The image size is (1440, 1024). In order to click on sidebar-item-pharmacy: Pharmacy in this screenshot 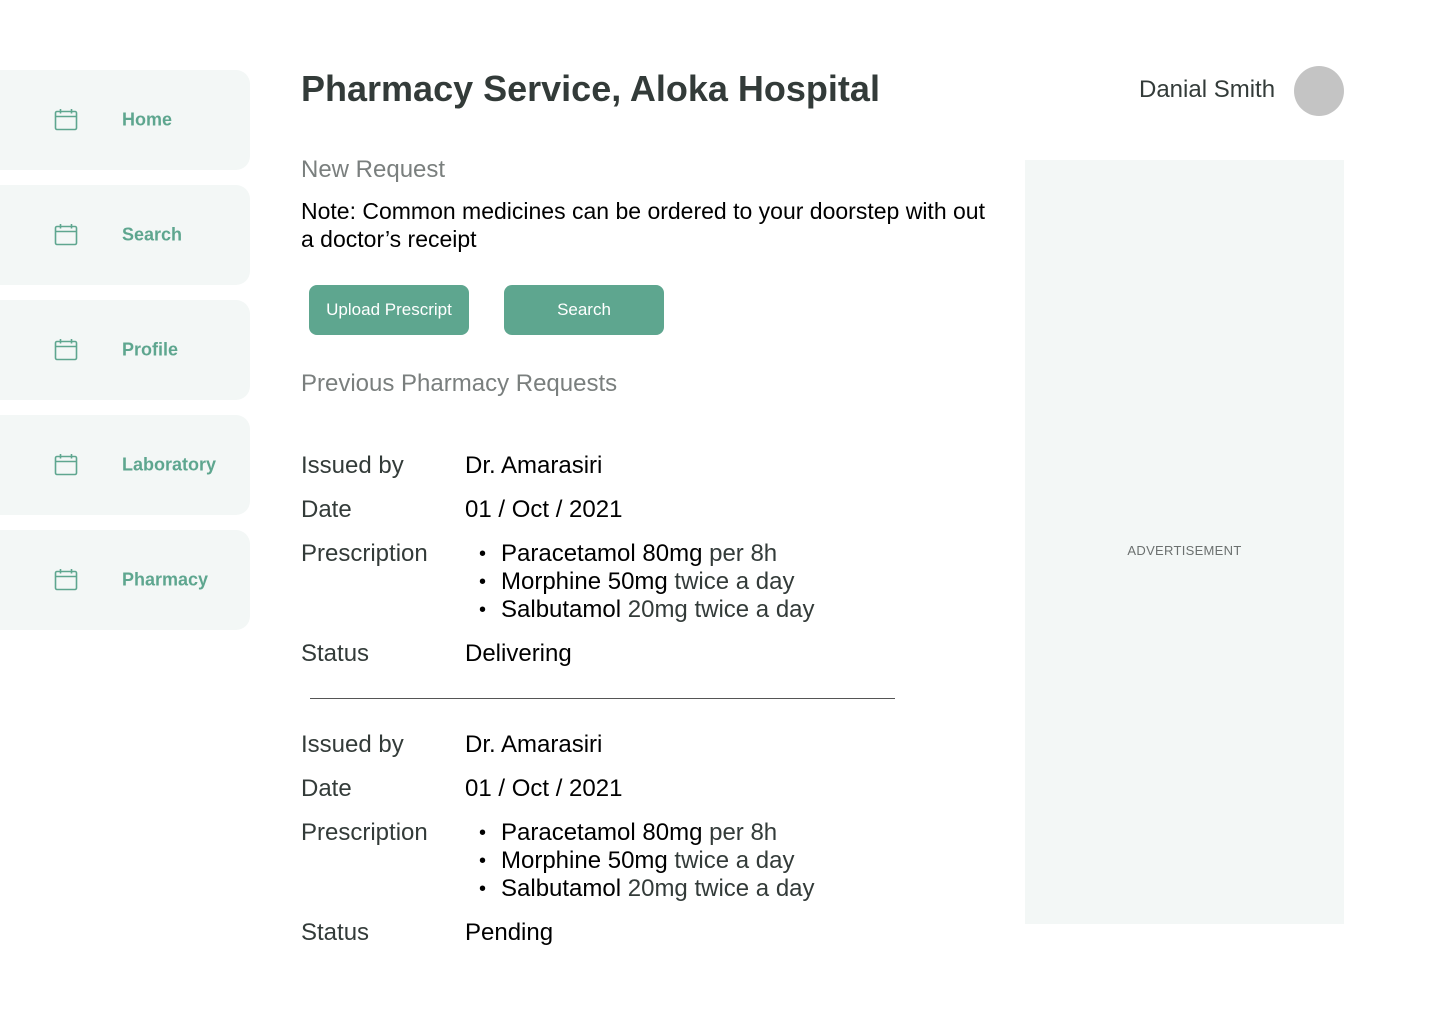, I will do `click(125, 580)`.